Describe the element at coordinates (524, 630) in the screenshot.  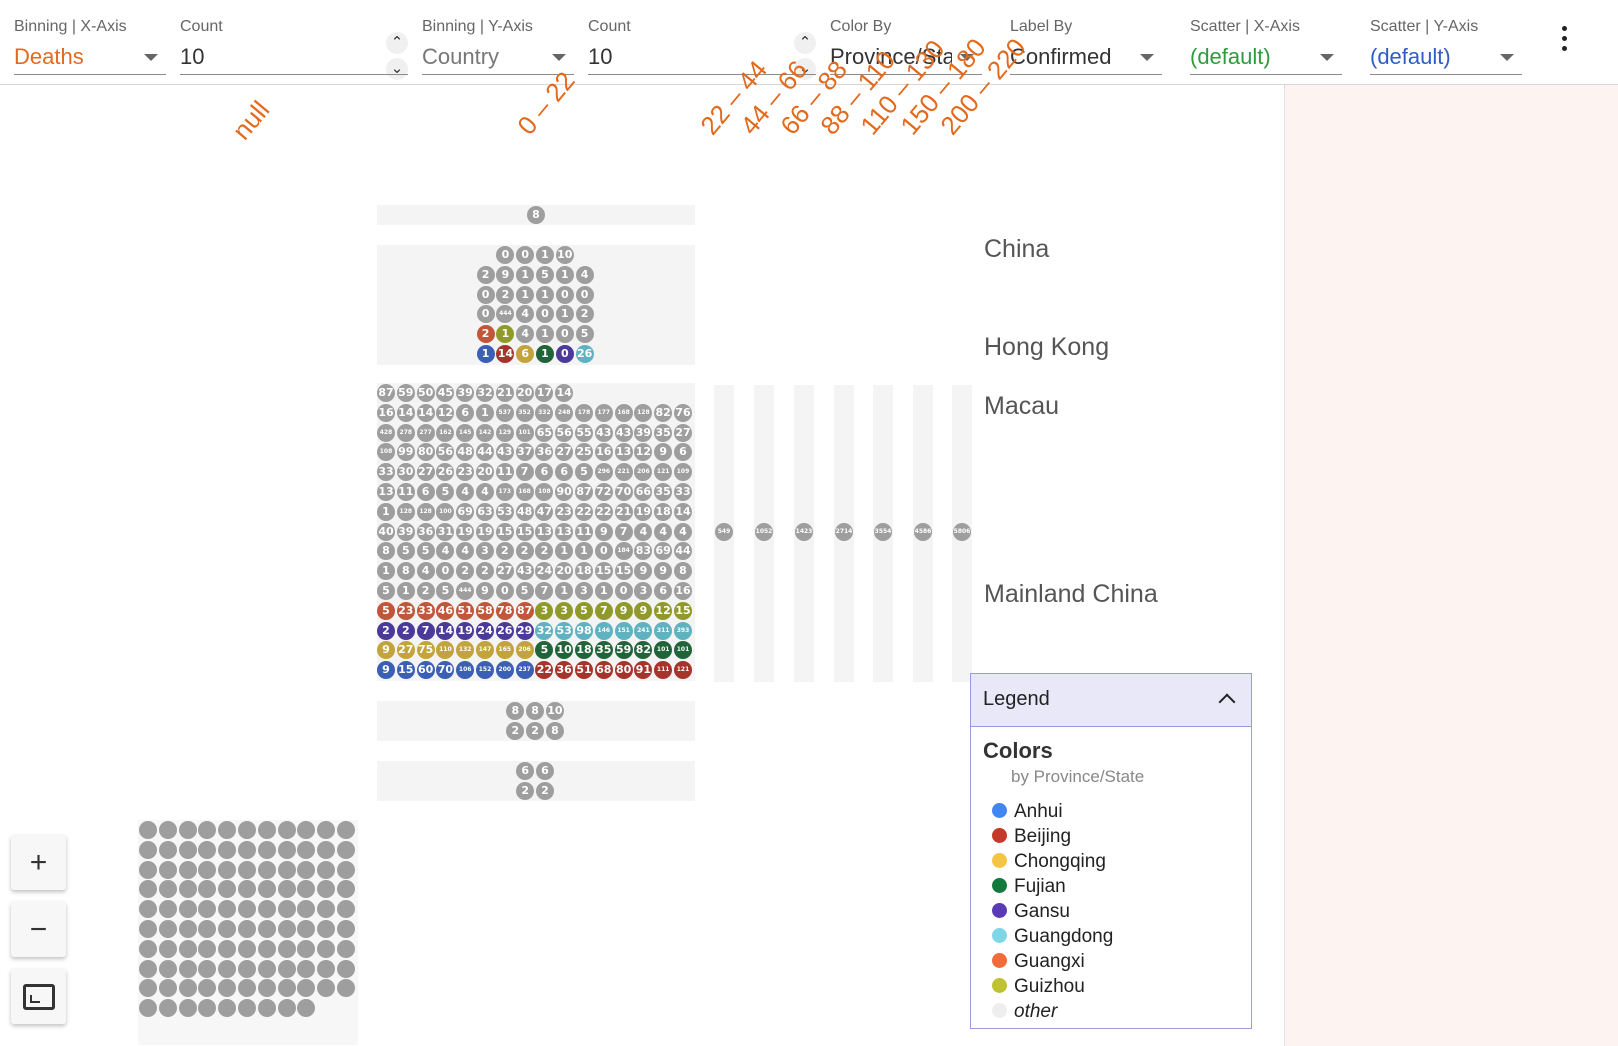
I see `data-point: 29` at that location.